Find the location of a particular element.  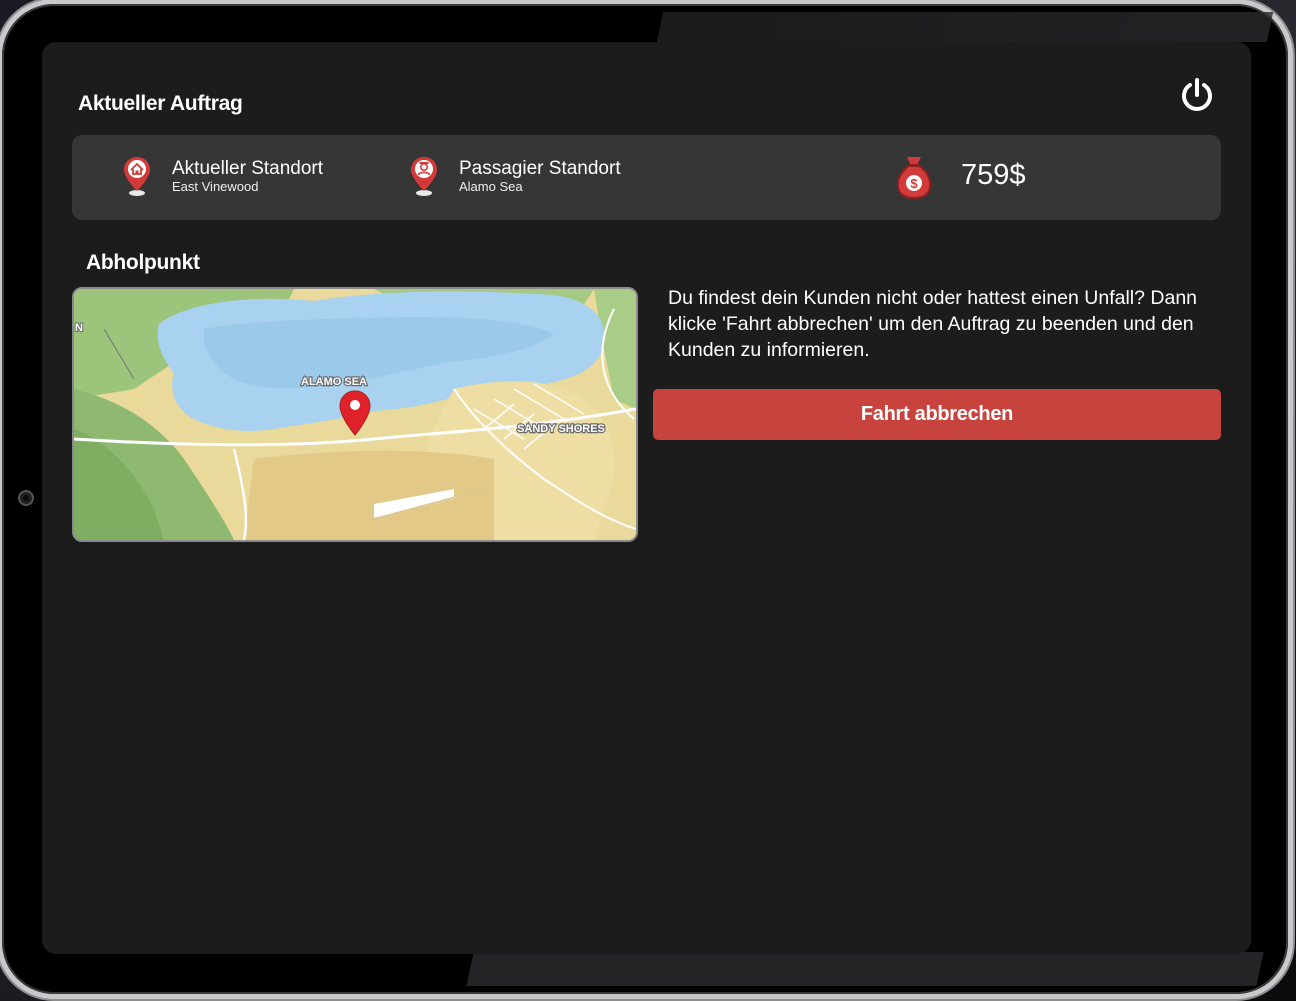

cancel-ride-button: Fahrt abbrechen is located at coordinates (937, 414).